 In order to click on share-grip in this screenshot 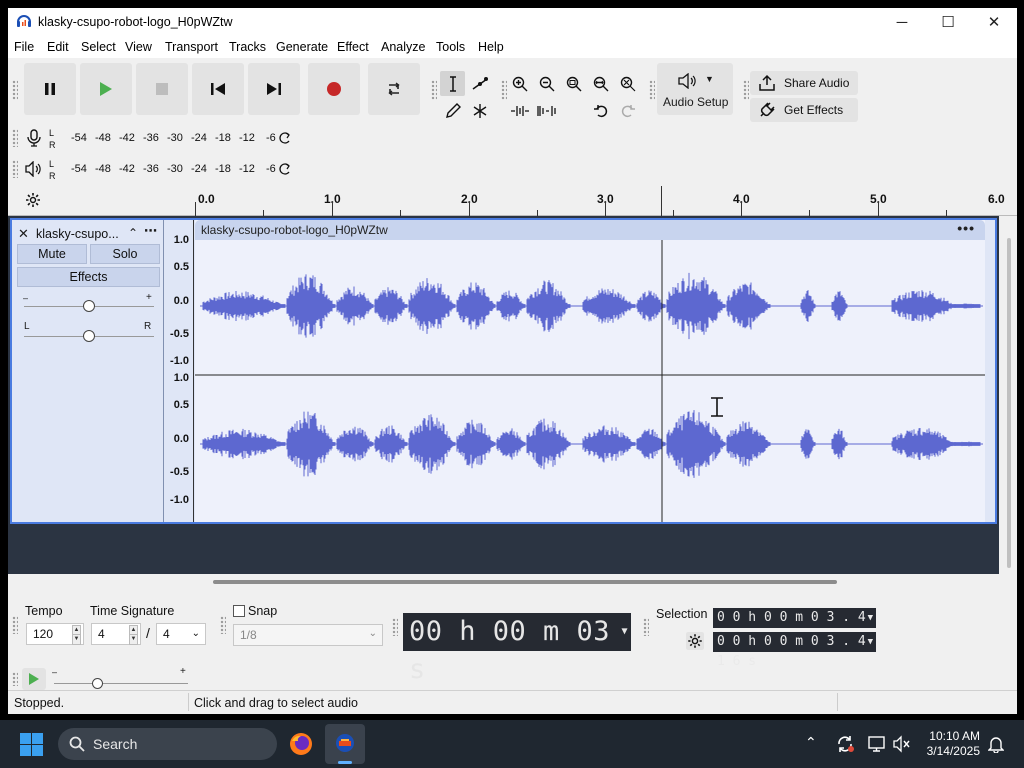, I will do `click(746, 90)`.